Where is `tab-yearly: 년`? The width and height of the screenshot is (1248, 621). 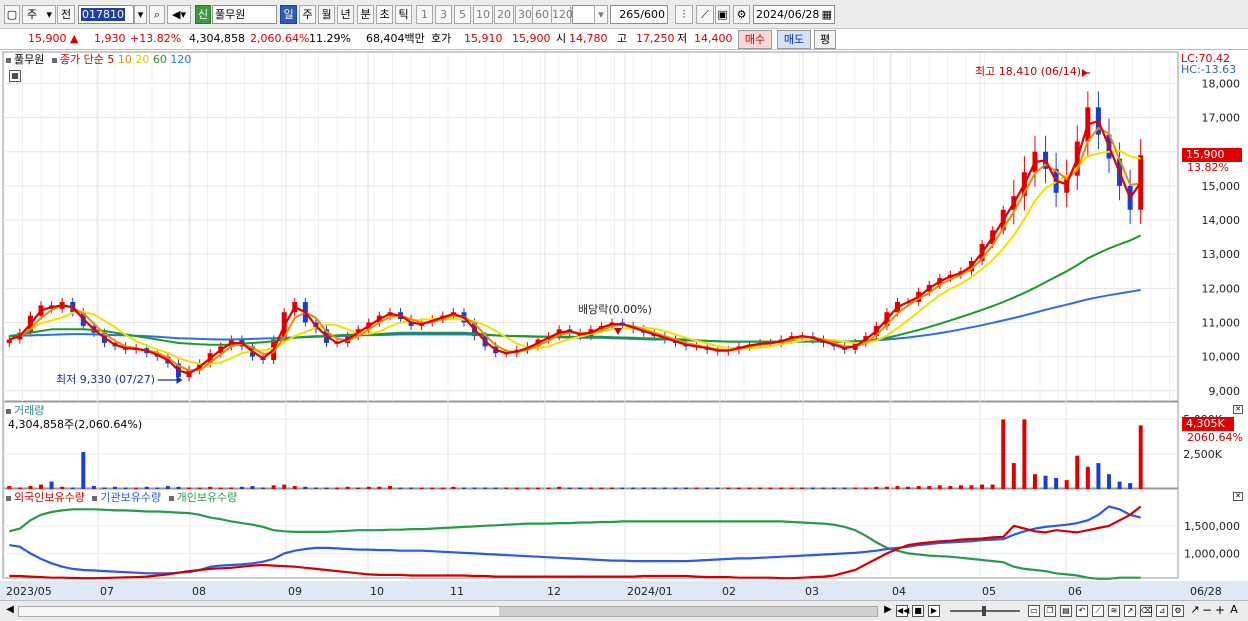 tab-yearly: 년 is located at coordinates (345, 14).